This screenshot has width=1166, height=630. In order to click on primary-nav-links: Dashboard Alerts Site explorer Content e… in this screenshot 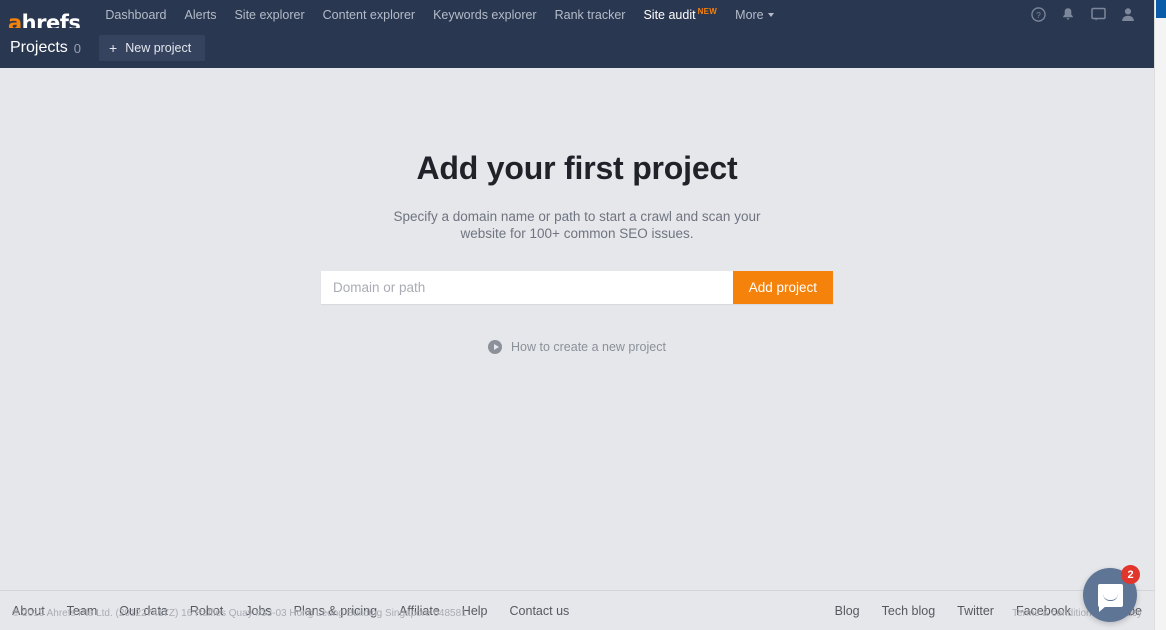, I will do `click(439, 16)`.